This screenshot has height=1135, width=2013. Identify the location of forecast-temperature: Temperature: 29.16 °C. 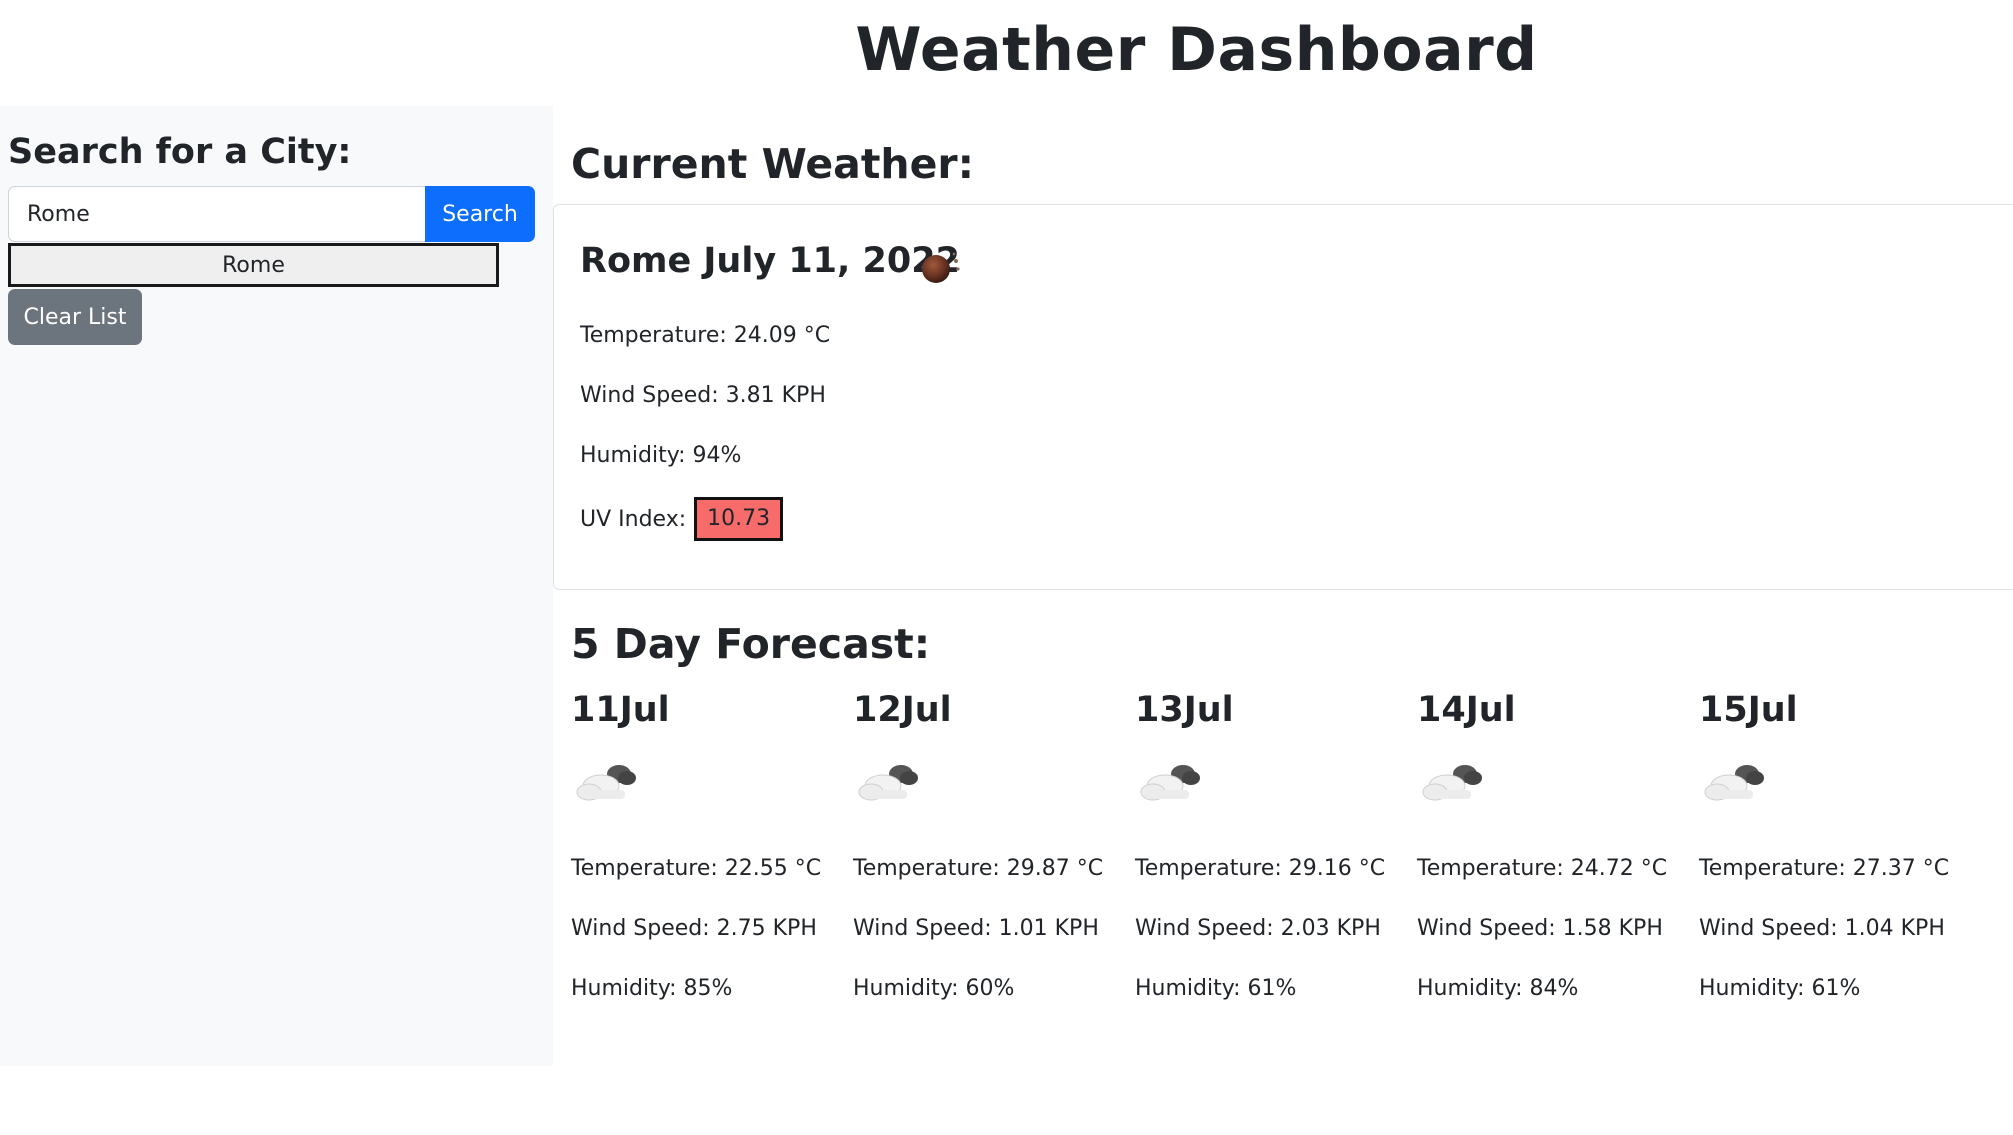
(1260, 868).